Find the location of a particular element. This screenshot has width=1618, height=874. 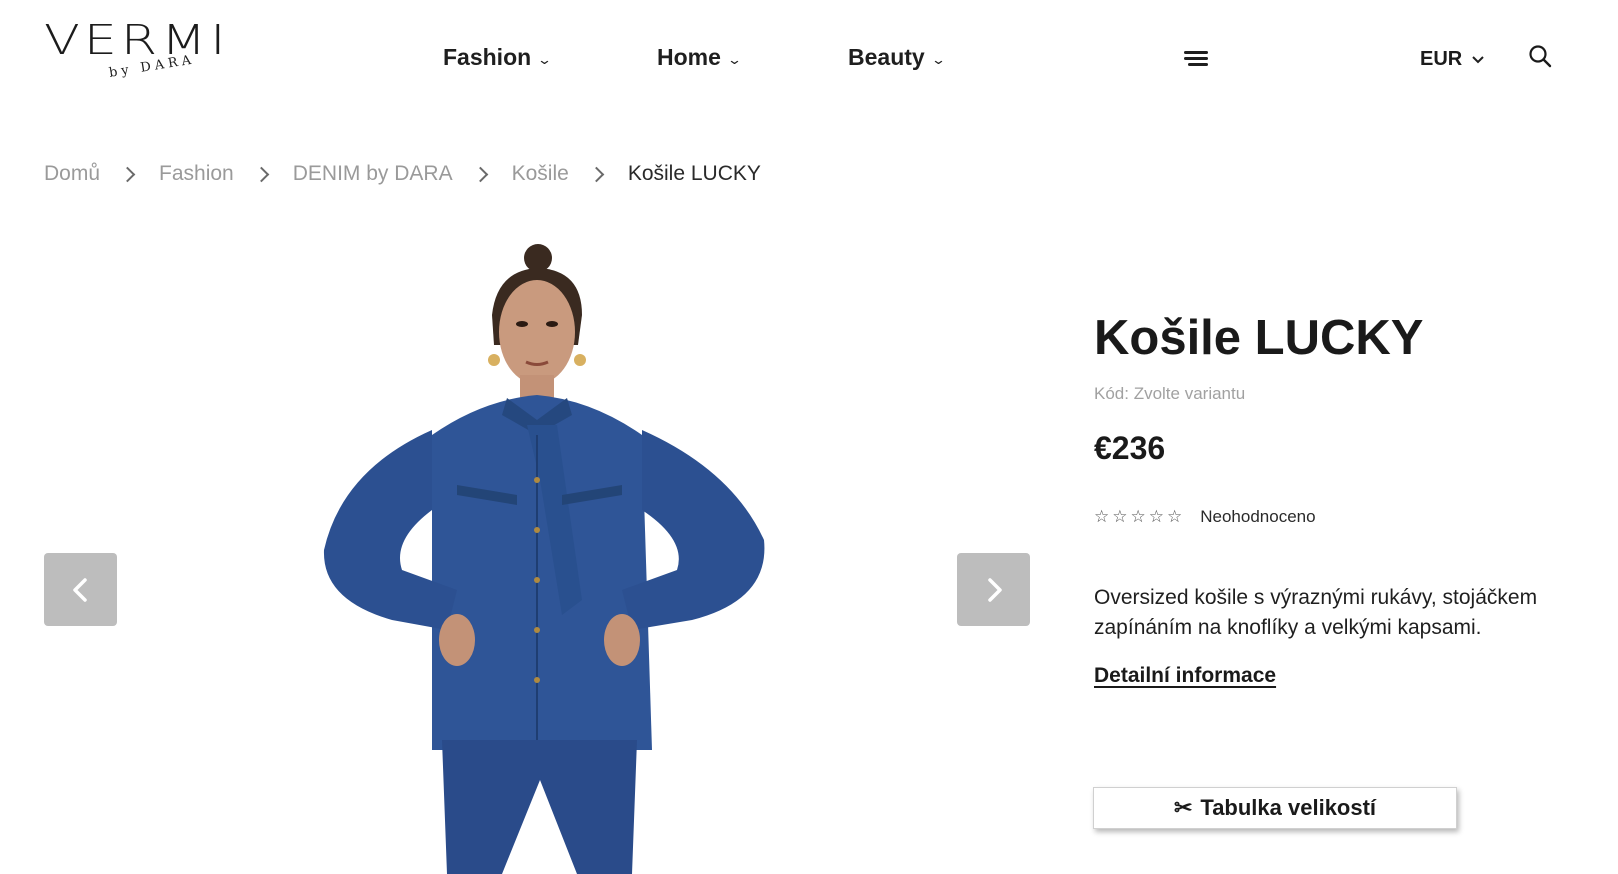

gallery-next-button is located at coordinates (993, 589).